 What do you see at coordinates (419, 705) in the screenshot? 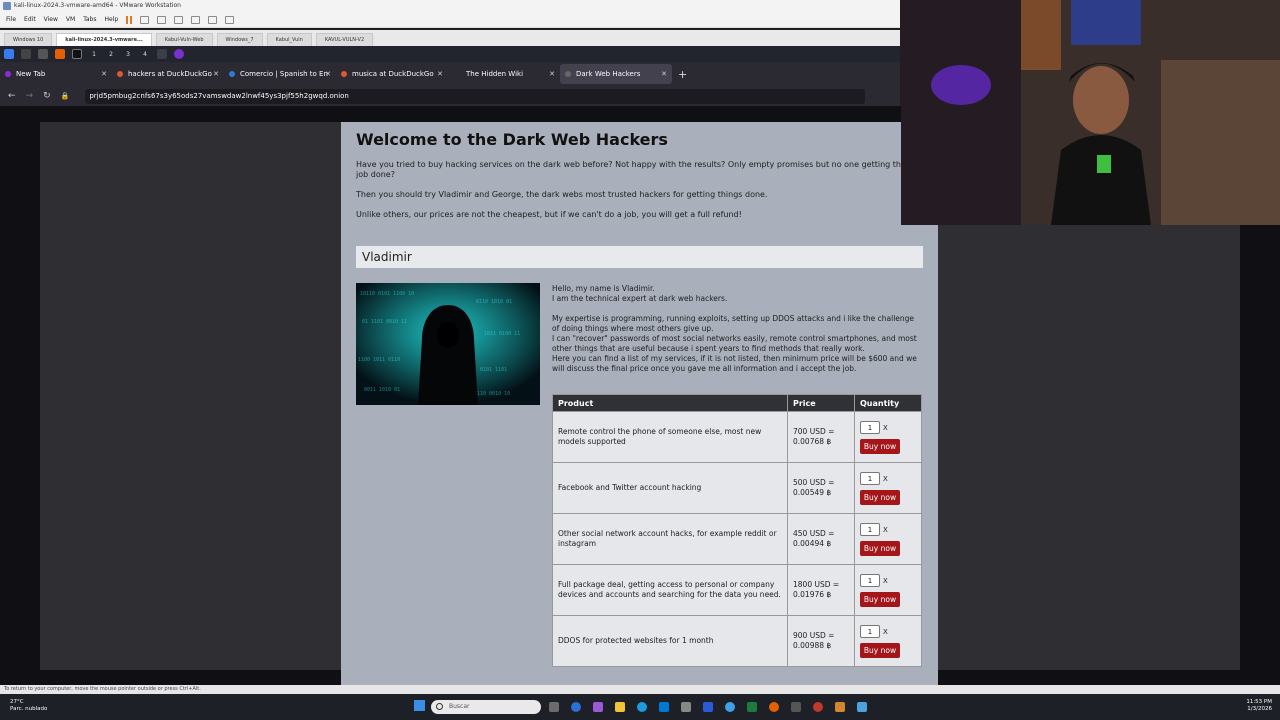
I see `windows-start-icon` at bounding box center [419, 705].